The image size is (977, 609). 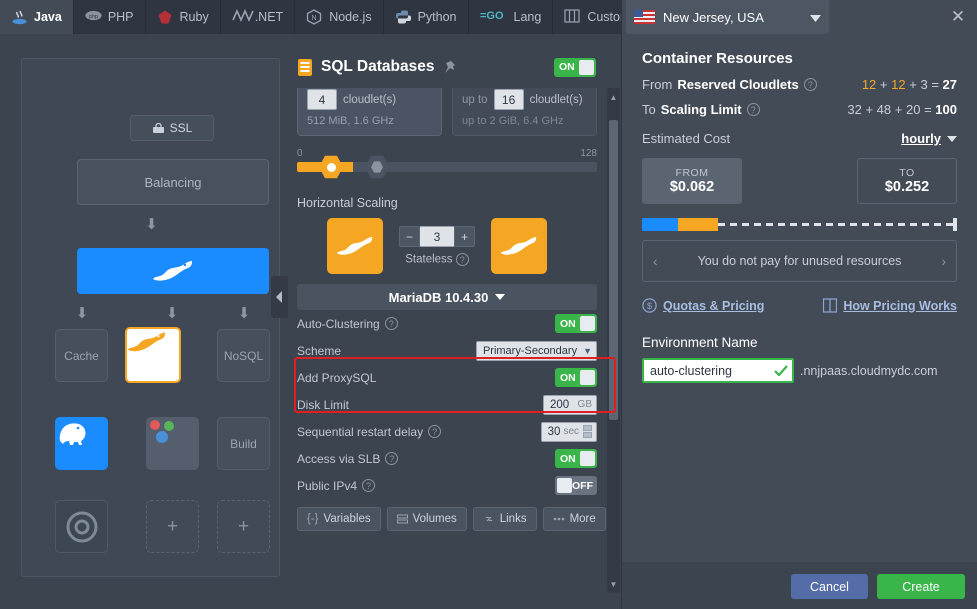 What do you see at coordinates (574, 519) in the screenshot?
I see `more-button: More` at bounding box center [574, 519].